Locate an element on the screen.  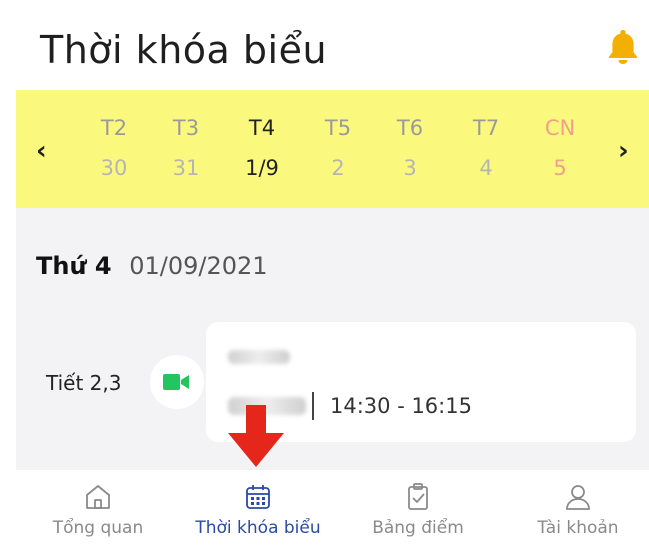
nav-item-overview: Tổng quan is located at coordinates (98, 504).